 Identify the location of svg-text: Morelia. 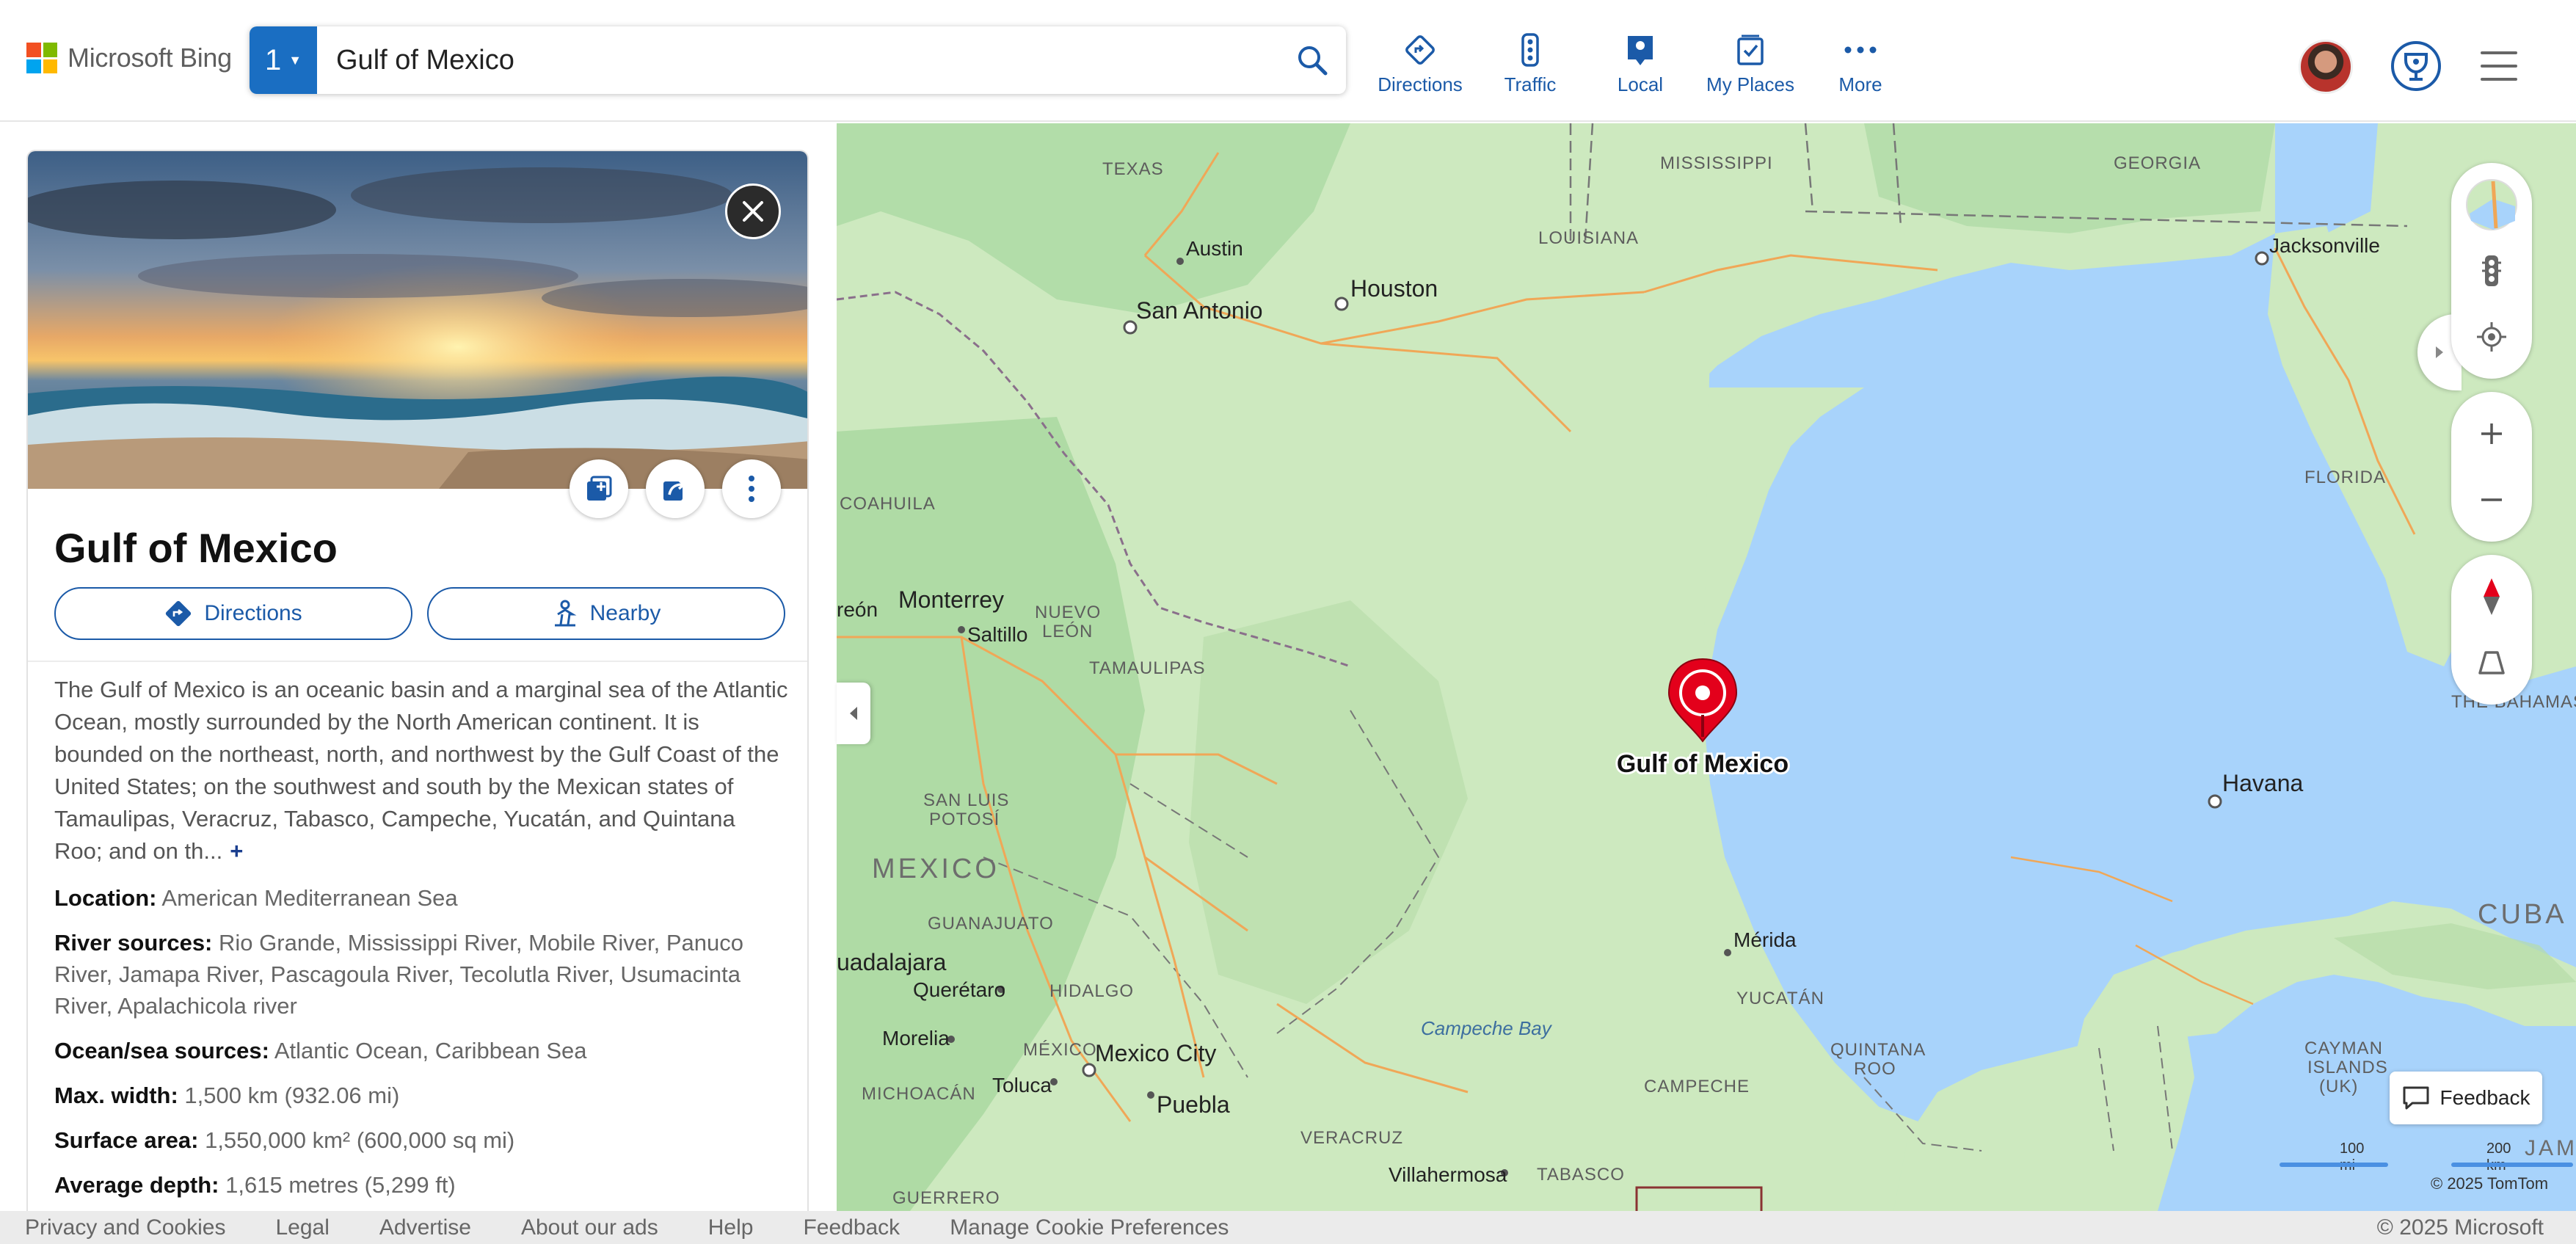
(916, 1038).